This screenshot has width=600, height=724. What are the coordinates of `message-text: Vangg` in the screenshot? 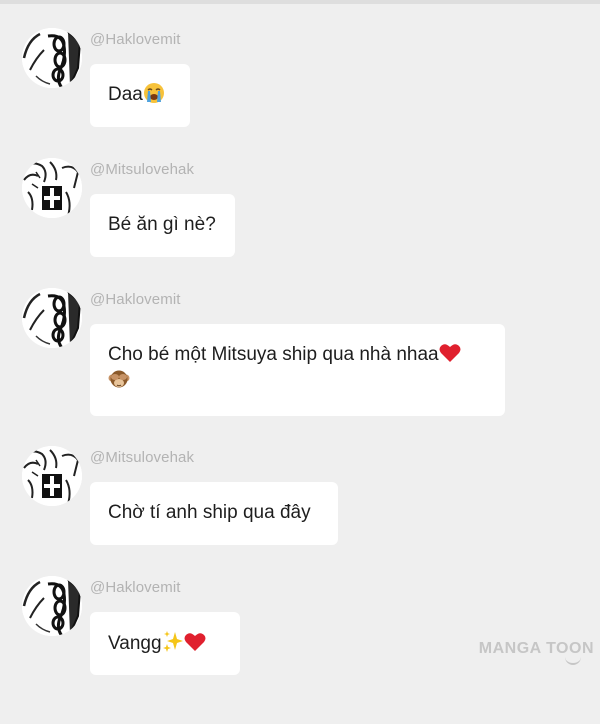 It's located at (135, 643).